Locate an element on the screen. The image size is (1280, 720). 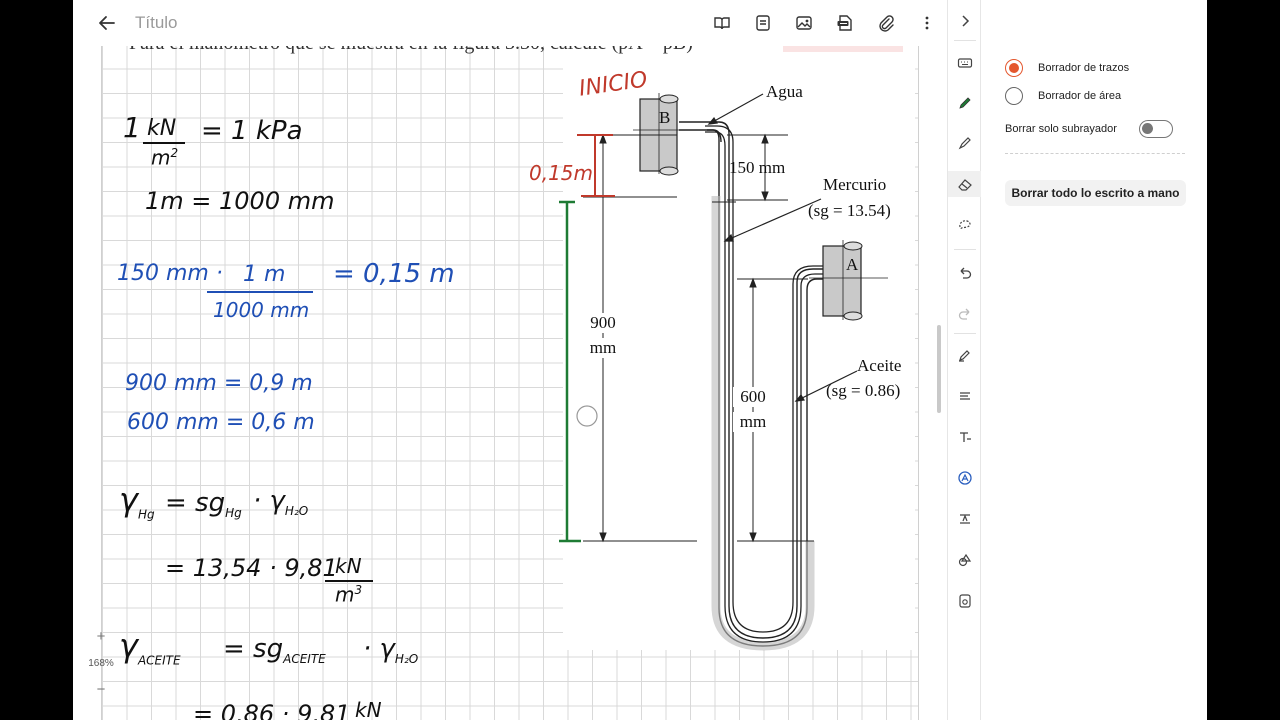
option-stroke-eraser: Borrador de trazos is located at coordinates (1067, 68).